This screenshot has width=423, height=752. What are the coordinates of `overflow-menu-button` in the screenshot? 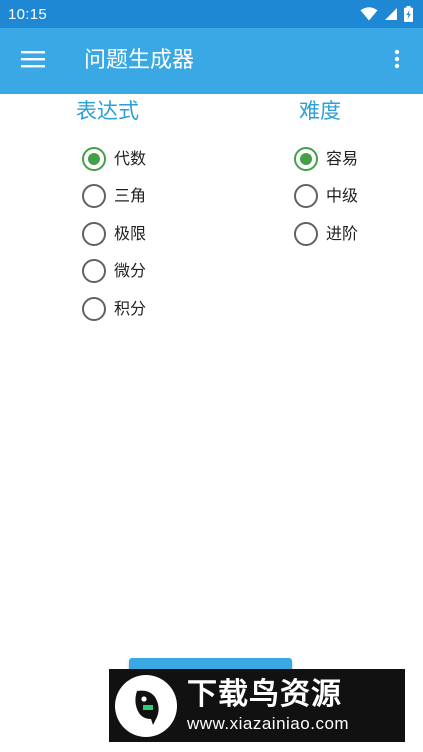 It's located at (397, 61).